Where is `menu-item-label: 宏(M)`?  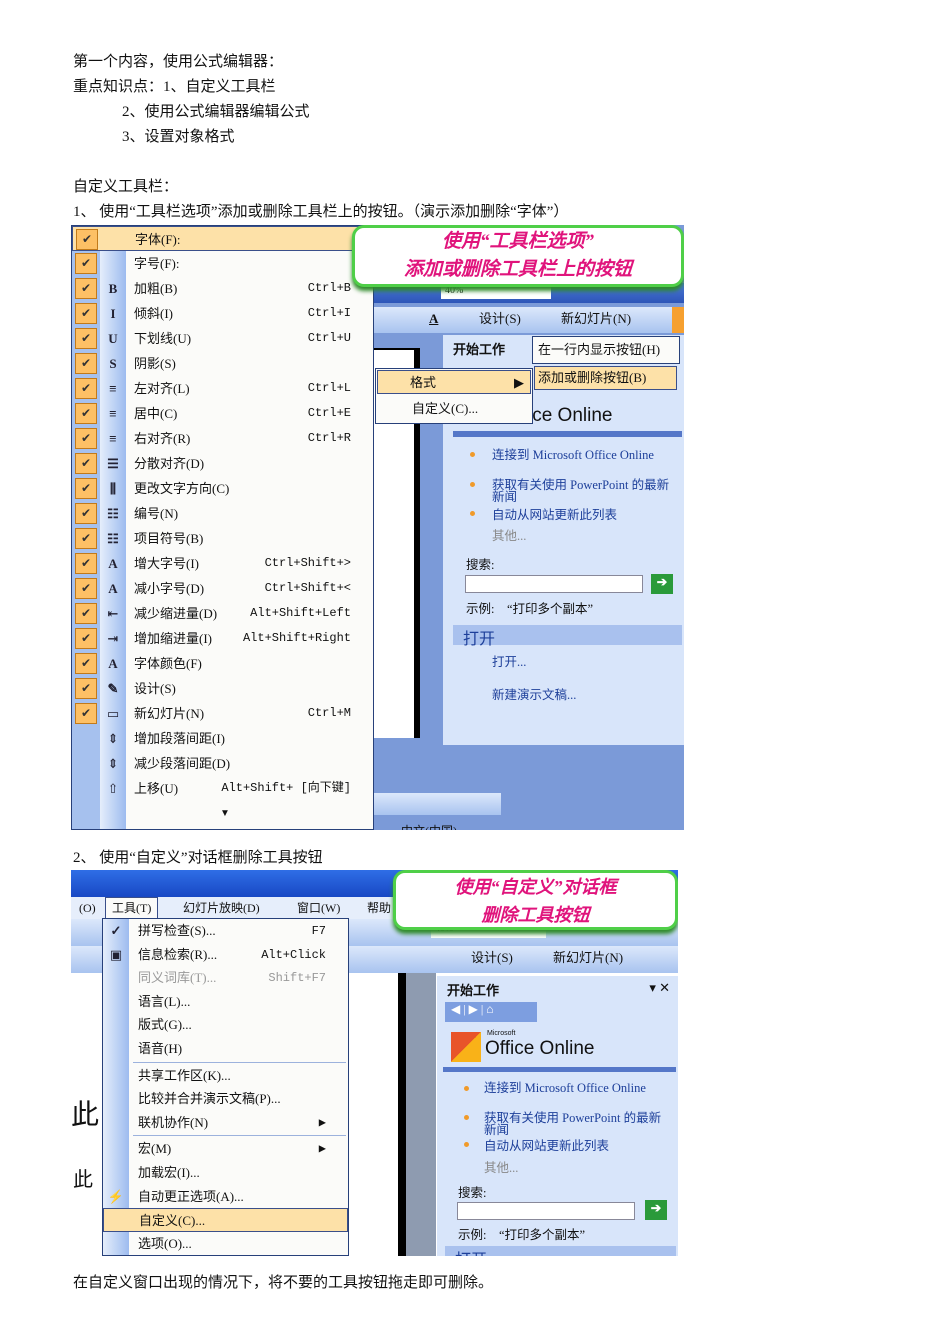
menu-item-label: 宏(M) is located at coordinates (155, 1149).